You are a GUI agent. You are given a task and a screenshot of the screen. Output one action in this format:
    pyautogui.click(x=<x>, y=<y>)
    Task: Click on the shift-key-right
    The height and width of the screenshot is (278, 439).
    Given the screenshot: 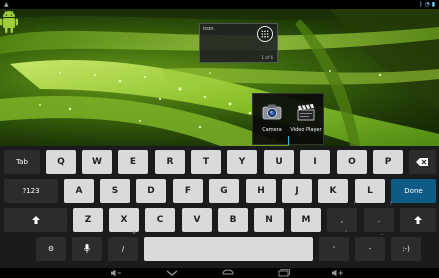 What is the action you would take?
    pyautogui.click(x=418, y=220)
    